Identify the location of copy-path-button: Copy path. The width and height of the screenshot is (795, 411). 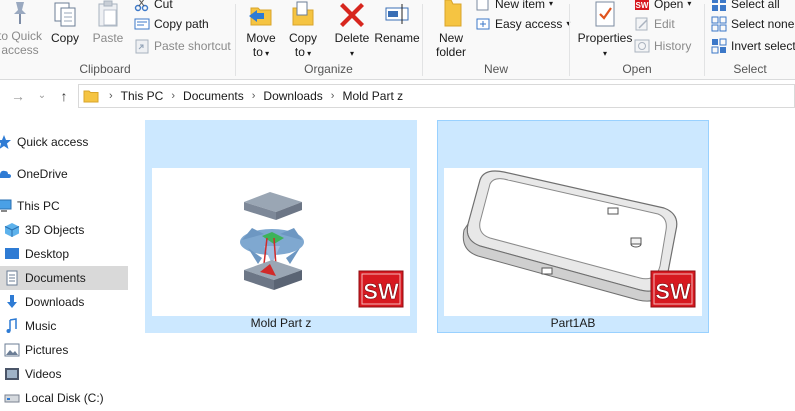
(171, 24).